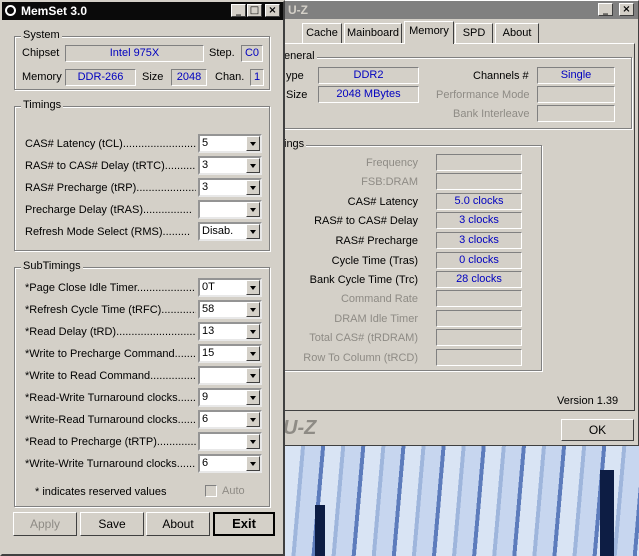 The height and width of the screenshot is (556, 639). I want to click on combo-value: 3, so click(205, 165).